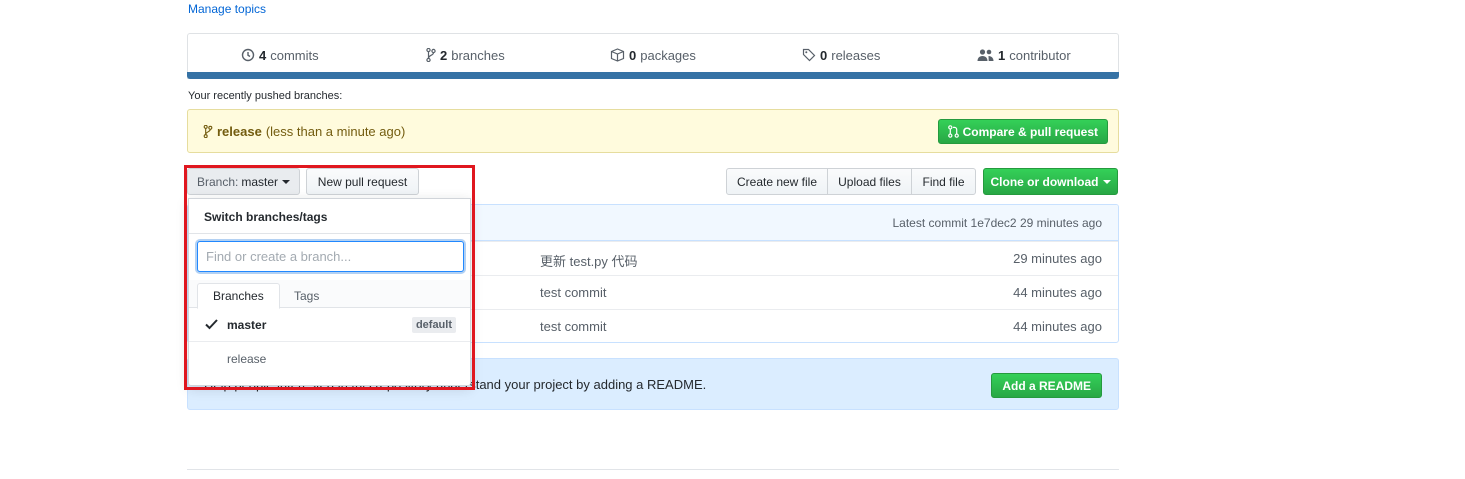 This screenshot has height=479, width=1465. Describe the element at coordinates (985, 55) in the screenshot. I see `people-icon` at that location.